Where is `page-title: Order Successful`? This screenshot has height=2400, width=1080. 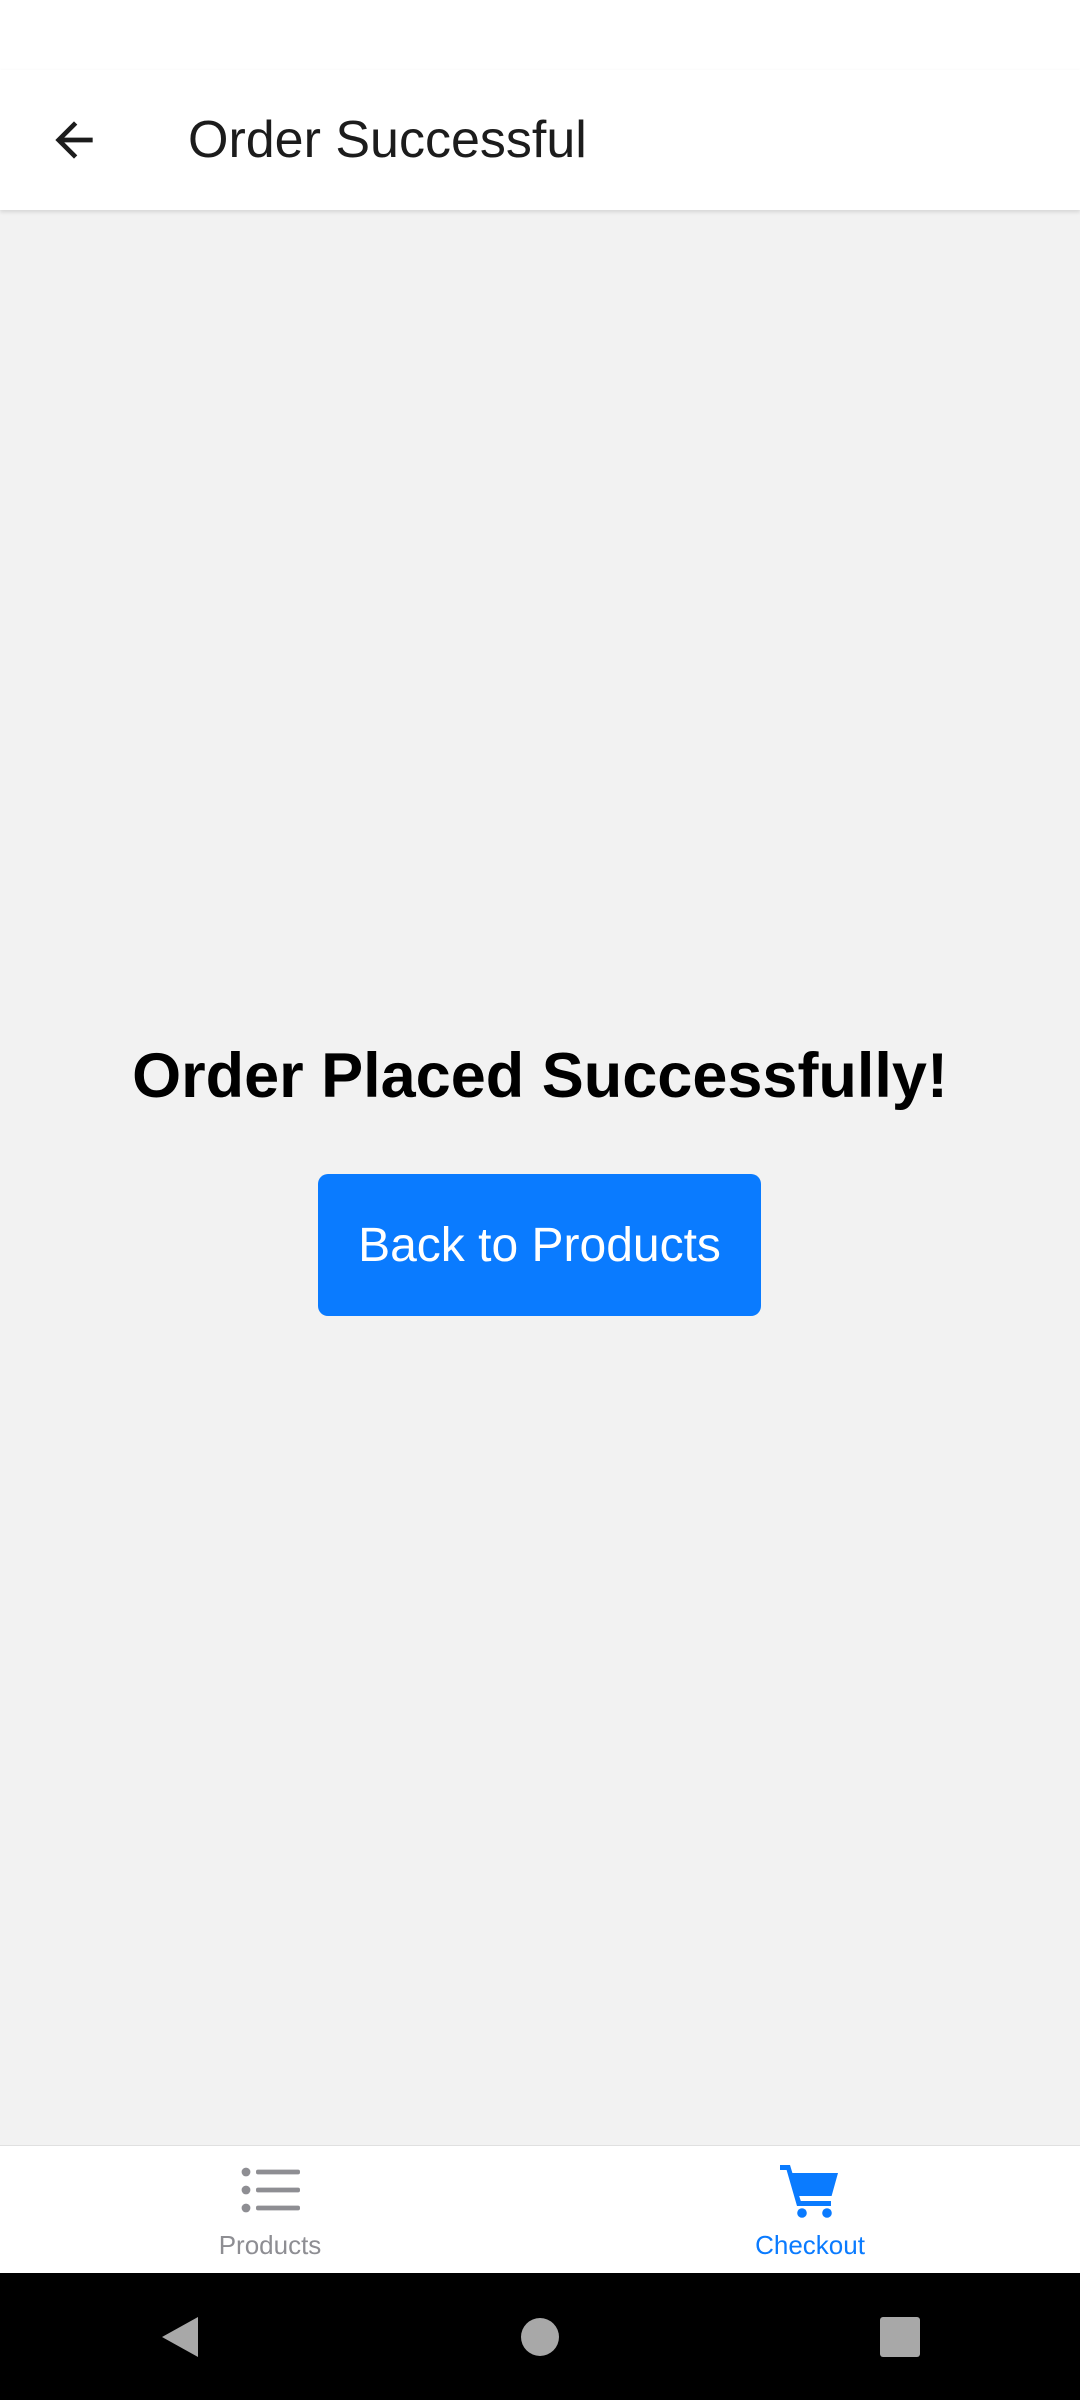
page-title: Order Successful is located at coordinates (387, 140).